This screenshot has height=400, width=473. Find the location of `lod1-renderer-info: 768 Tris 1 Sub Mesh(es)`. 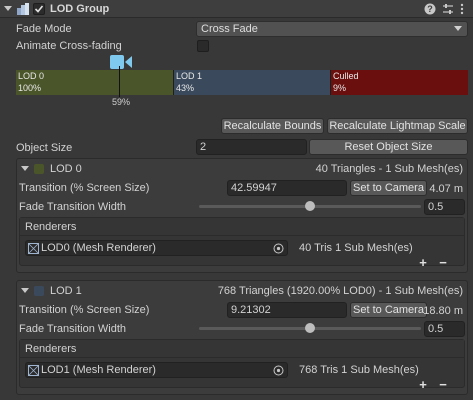

lod1-renderer-info: 768 Tris 1 Sub Mesh(es) is located at coordinates (359, 370).